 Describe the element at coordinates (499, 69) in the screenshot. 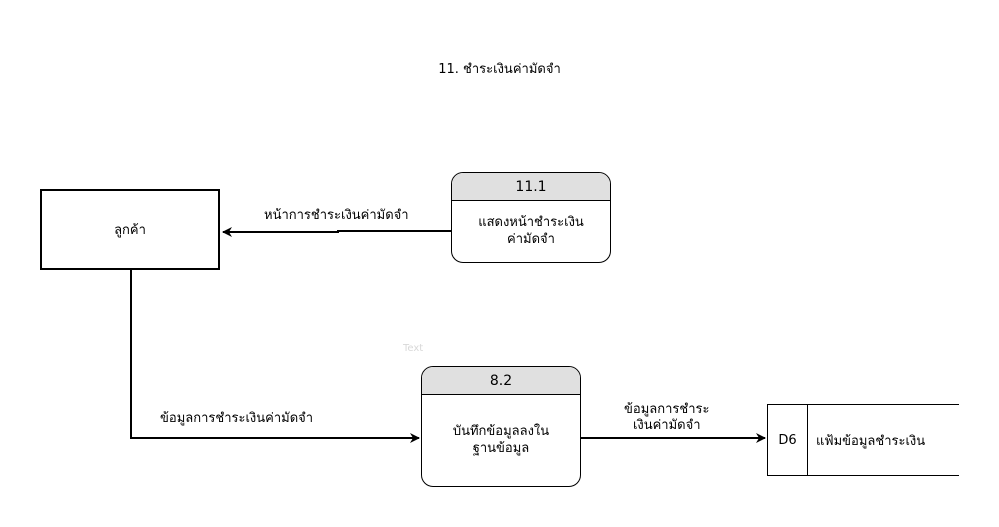

I see `diagram-title: 11. ชำระเงินค่ามัดจำ` at that location.